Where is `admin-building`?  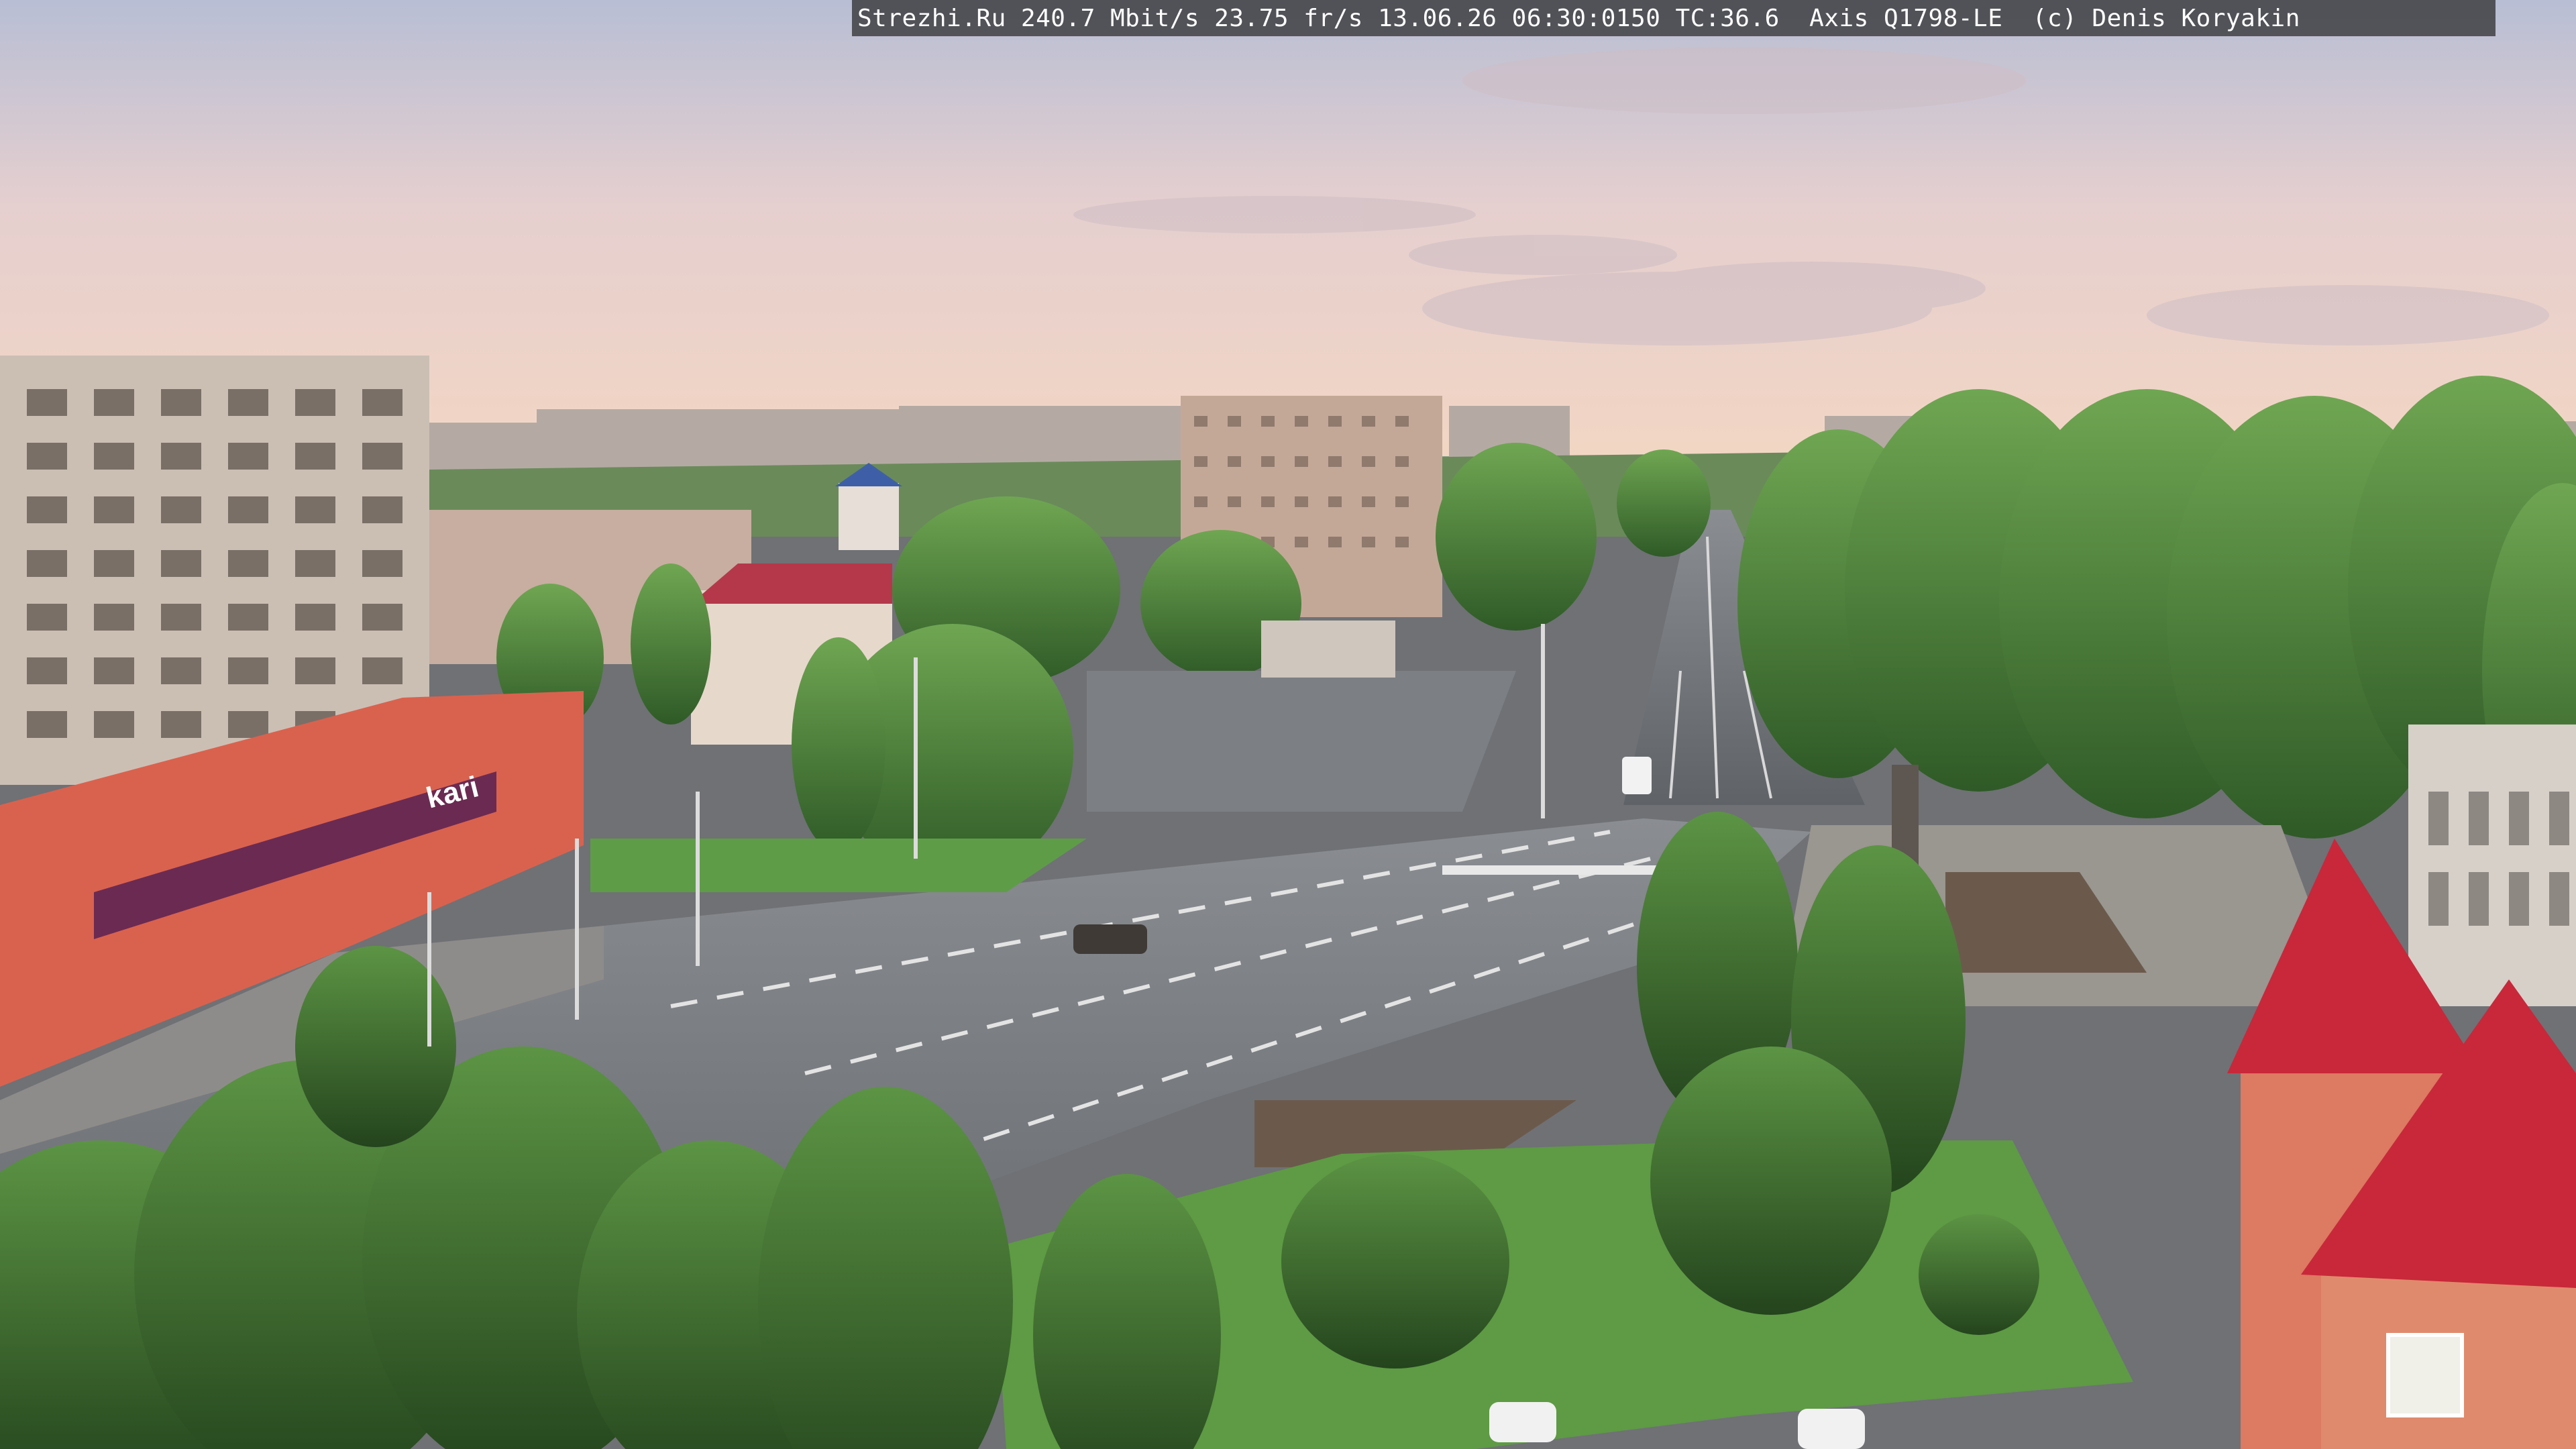 admin-building is located at coordinates (2492, 865).